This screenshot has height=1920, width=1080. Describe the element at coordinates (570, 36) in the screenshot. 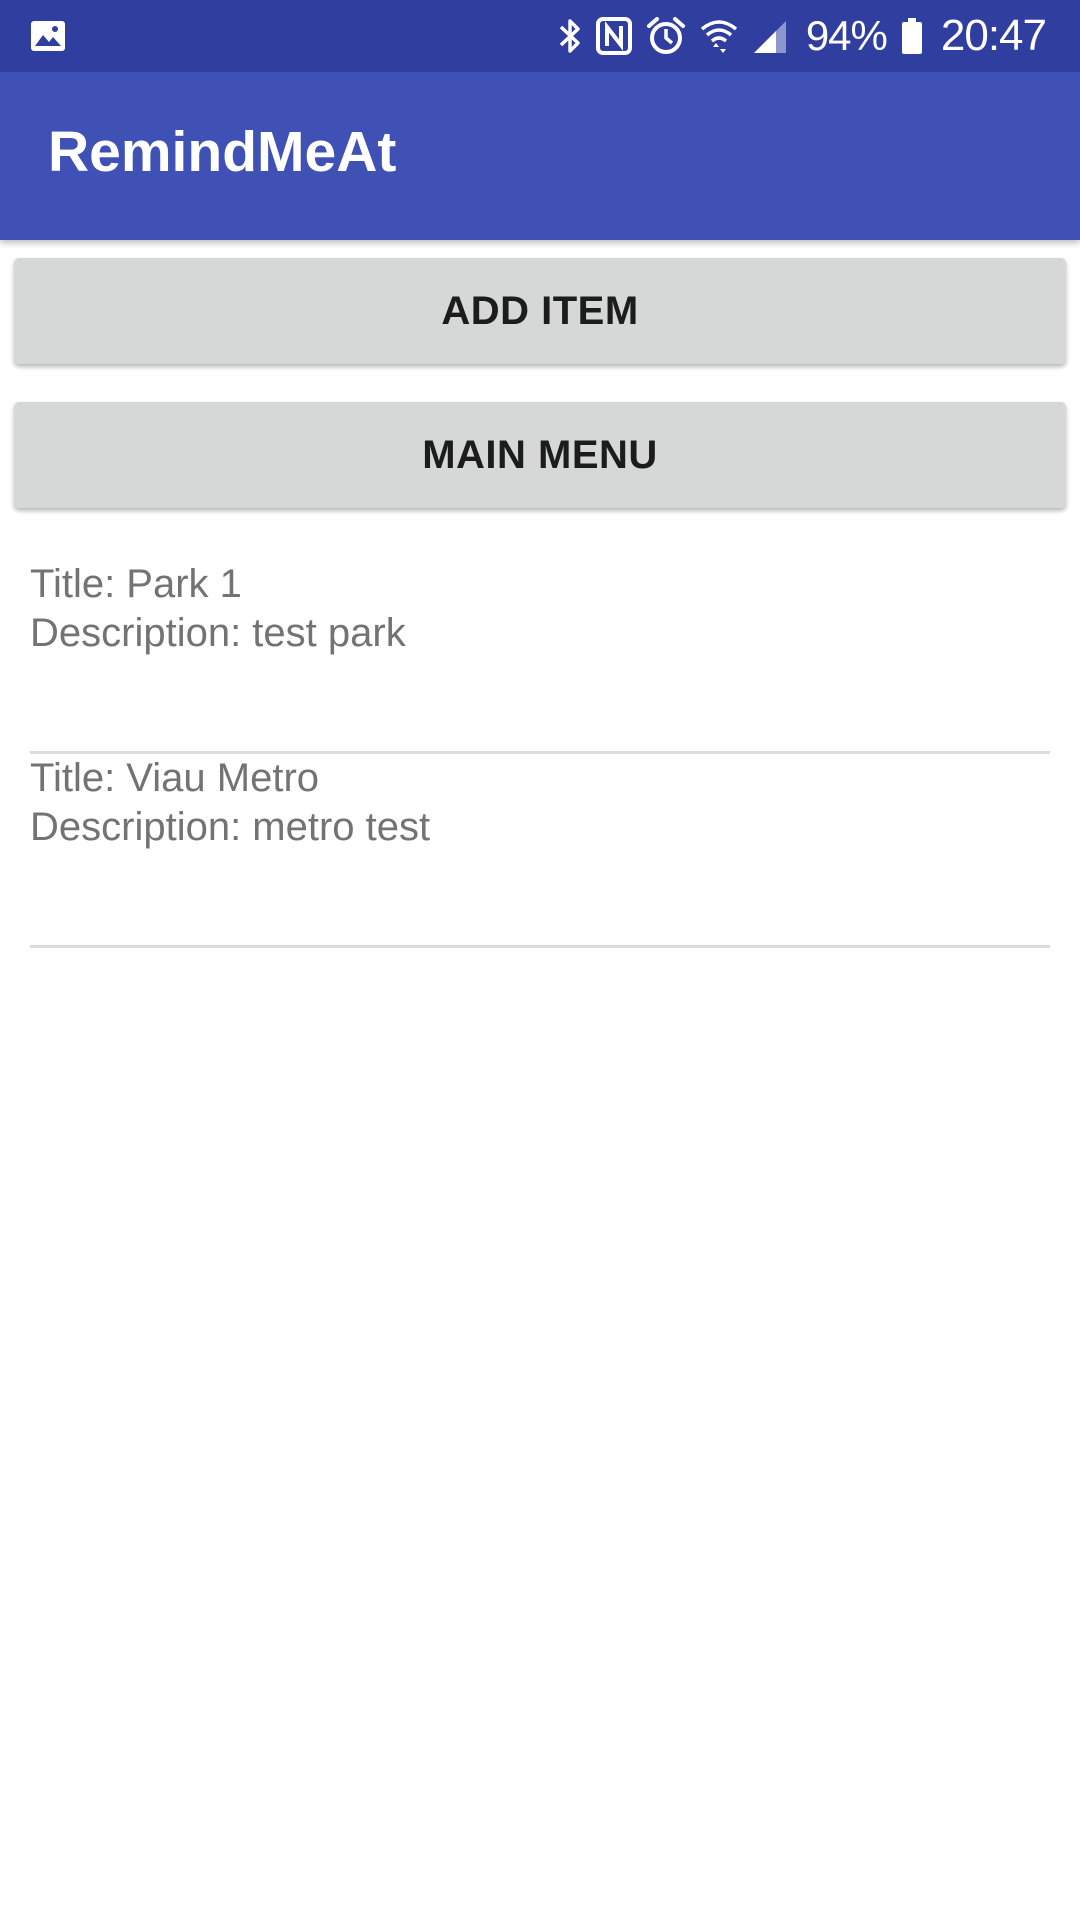

I see `bluetooth-icon` at that location.